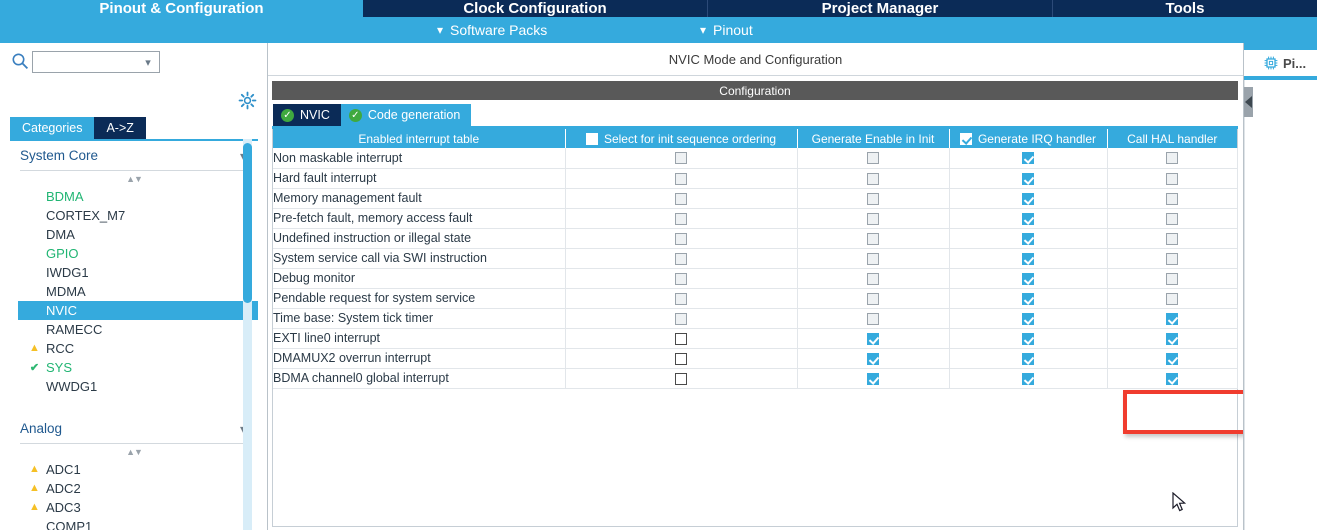 The image size is (1317, 530). I want to click on tab-clock-configuration: Clock Configuration, so click(535, 8).